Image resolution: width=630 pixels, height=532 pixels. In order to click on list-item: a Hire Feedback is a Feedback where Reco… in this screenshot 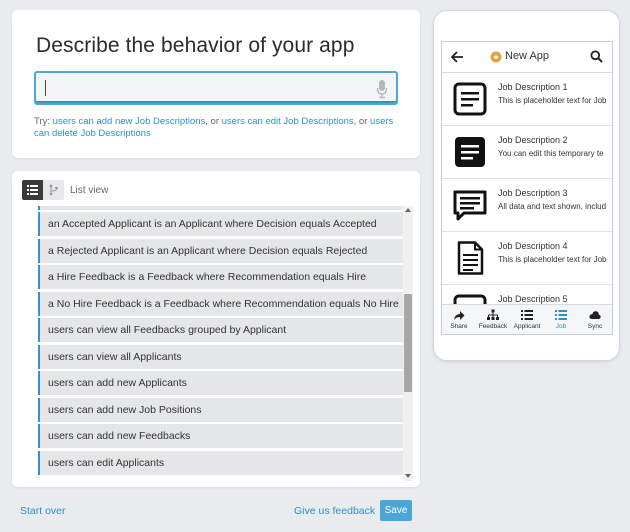, I will do `click(220, 277)`.